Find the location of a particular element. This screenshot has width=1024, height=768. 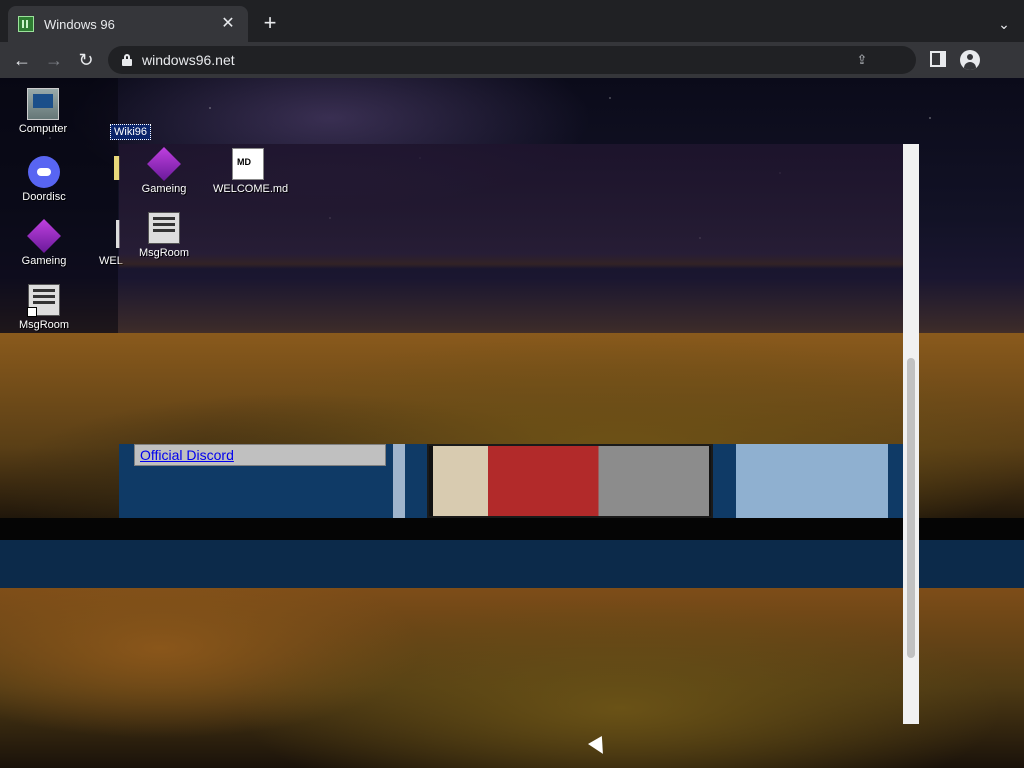

desktop-icon-computer: Computer is located at coordinates (43, 111).